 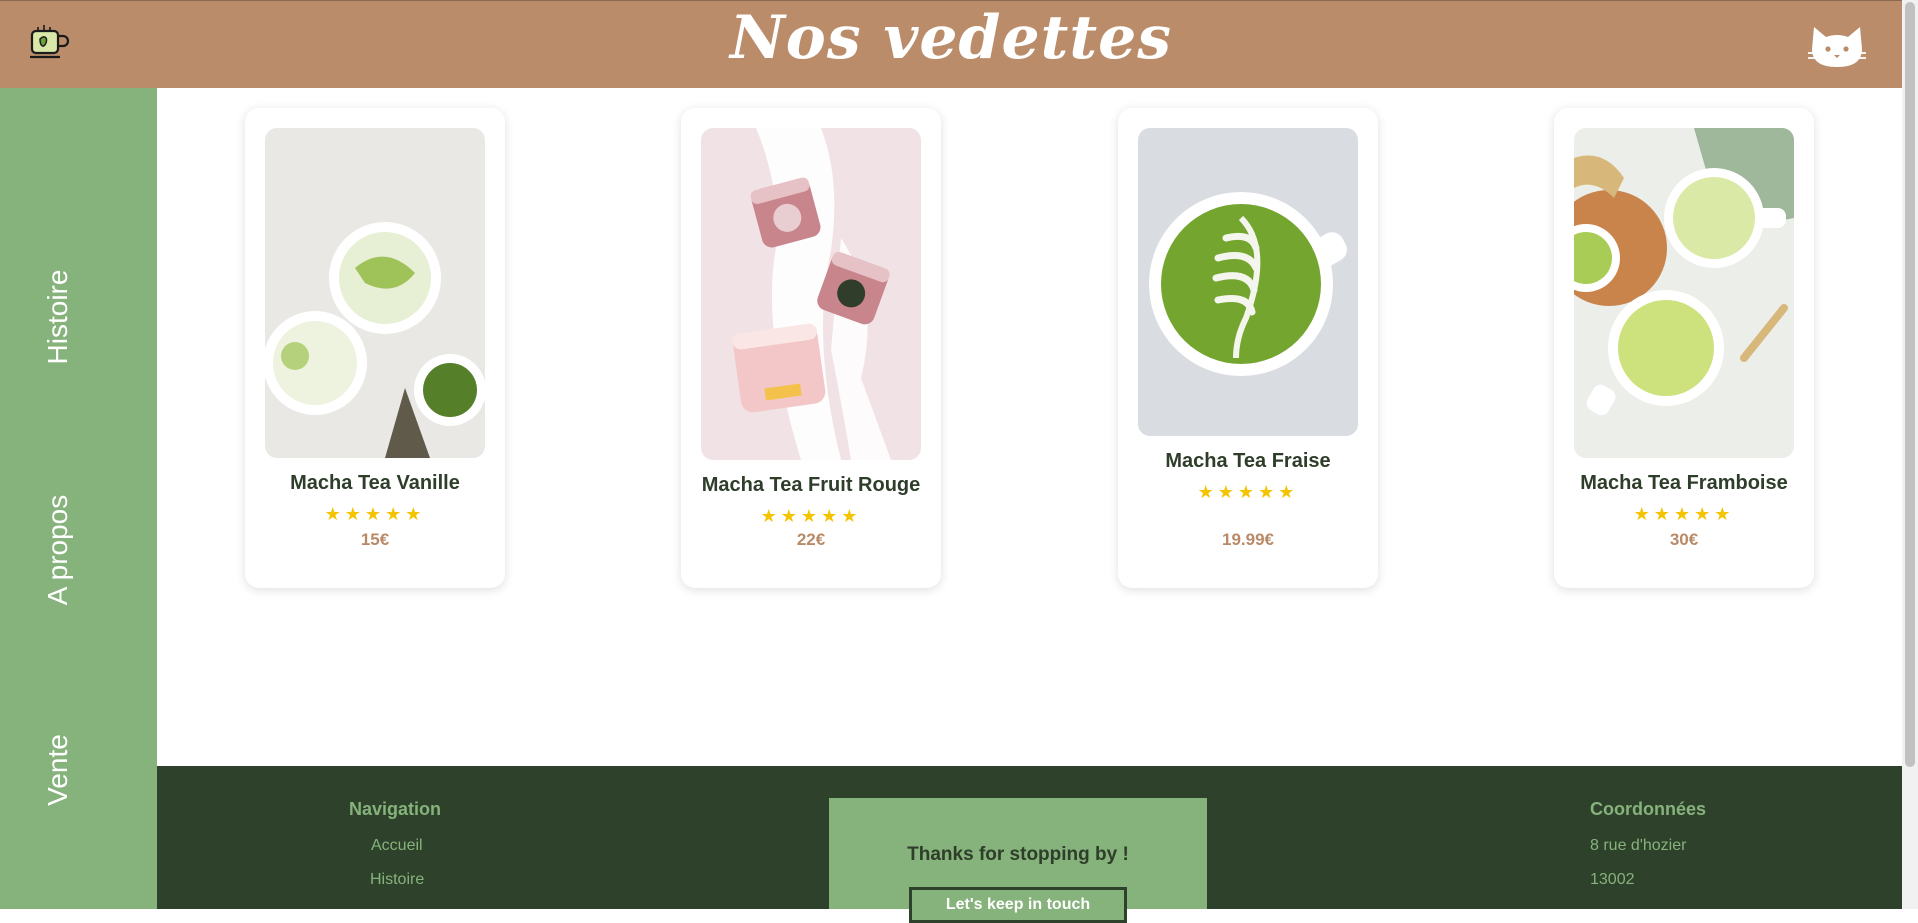 What do you see at coordinates (375, 539) in the screenshot?
I see `product-price: 15€` at bounding box center [375, 539].